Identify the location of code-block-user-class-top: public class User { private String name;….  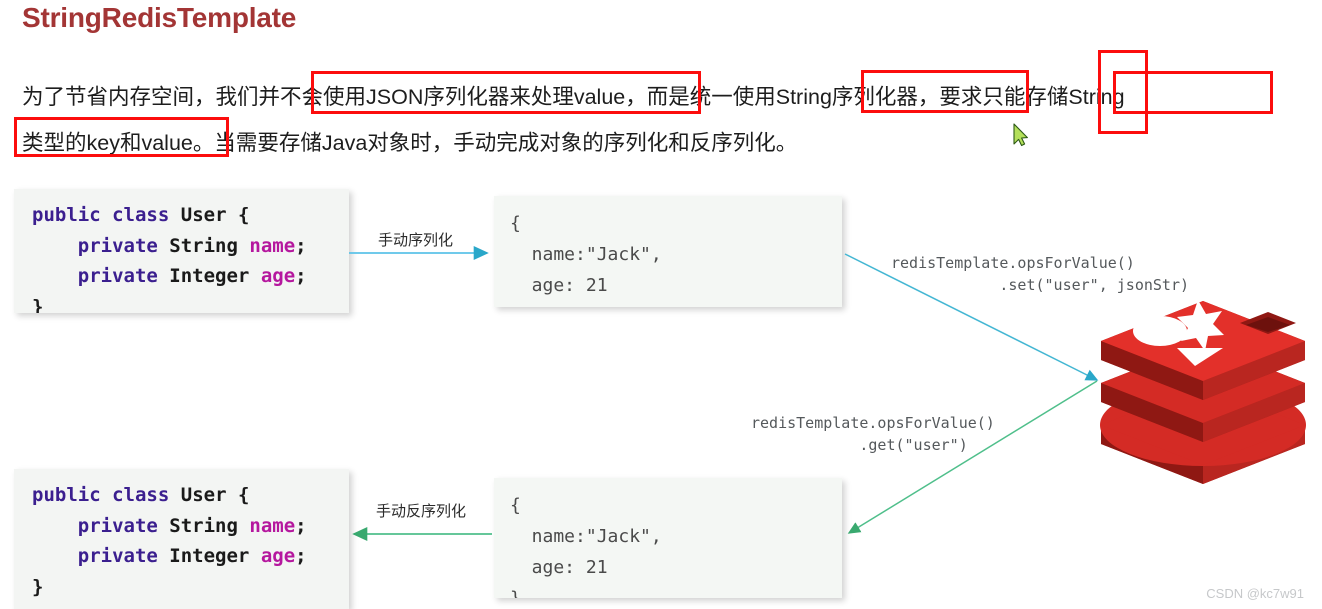
(181, 251).